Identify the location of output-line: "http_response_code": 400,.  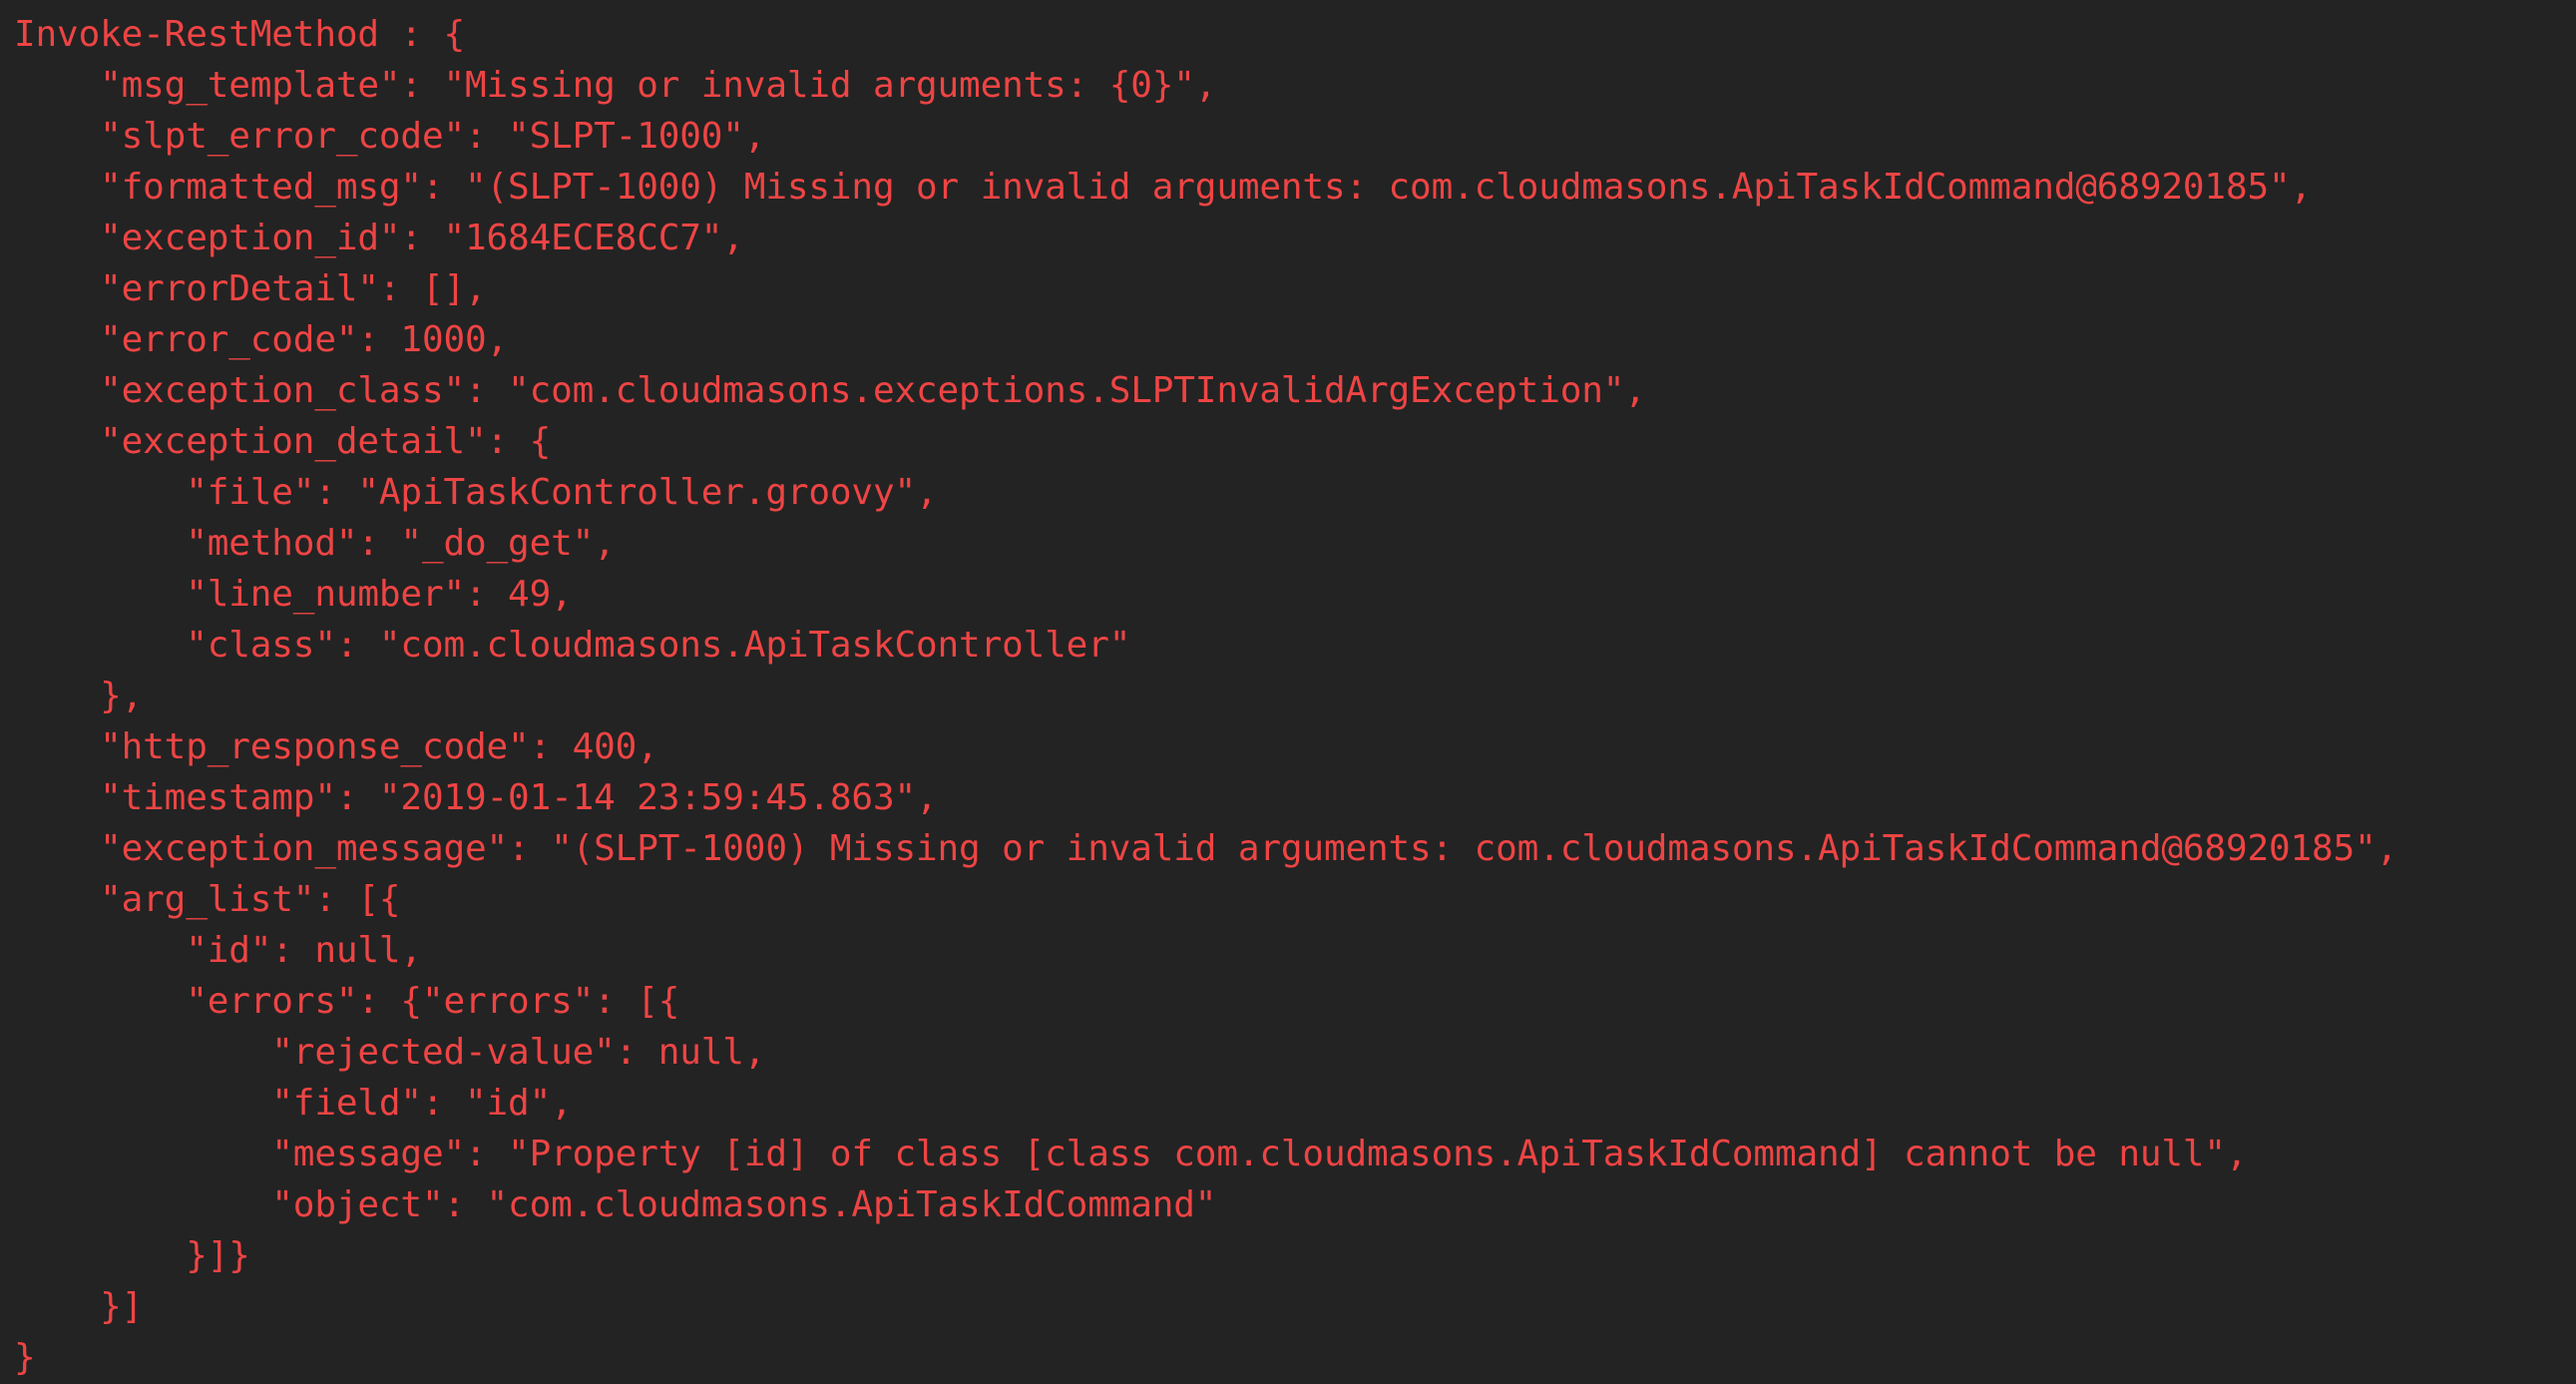
(336, 746).